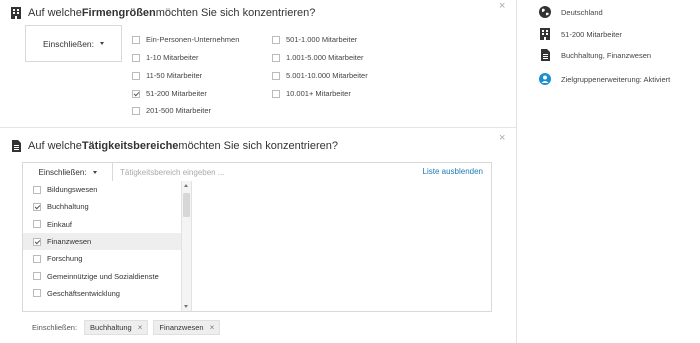 The width and height of the screenshot is (700, 343). I want to click on title-bold: Firmengrößen, so click(118, 13).